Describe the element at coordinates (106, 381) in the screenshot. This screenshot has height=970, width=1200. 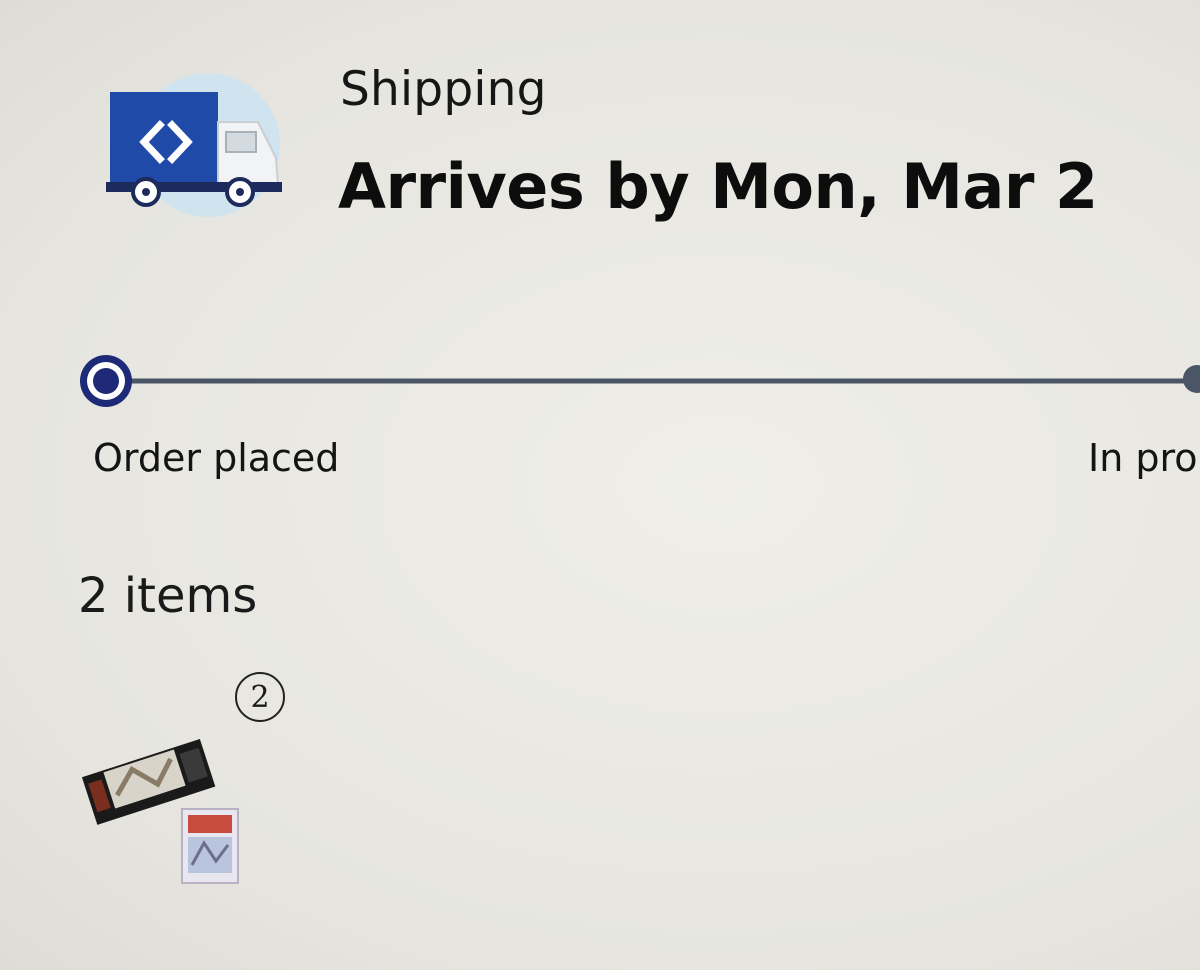
I see `step-marker-order-placed` at that location.